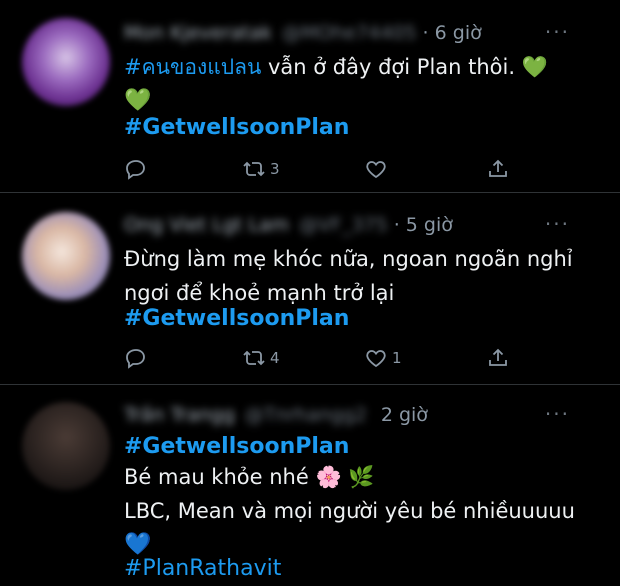  I want to click on retweet-count: 4, so click(275, 358).